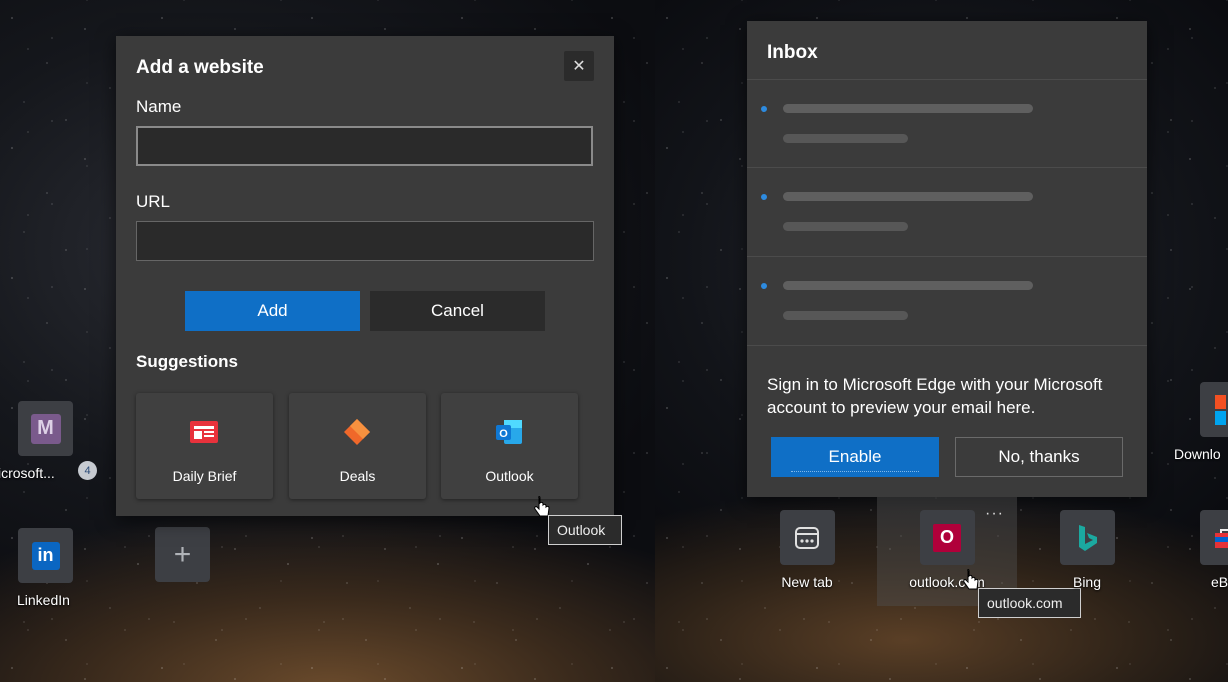  Describe the element at coordinates (792, 52) in the screenshot. I see `inbox-title: Inbox` at that location.